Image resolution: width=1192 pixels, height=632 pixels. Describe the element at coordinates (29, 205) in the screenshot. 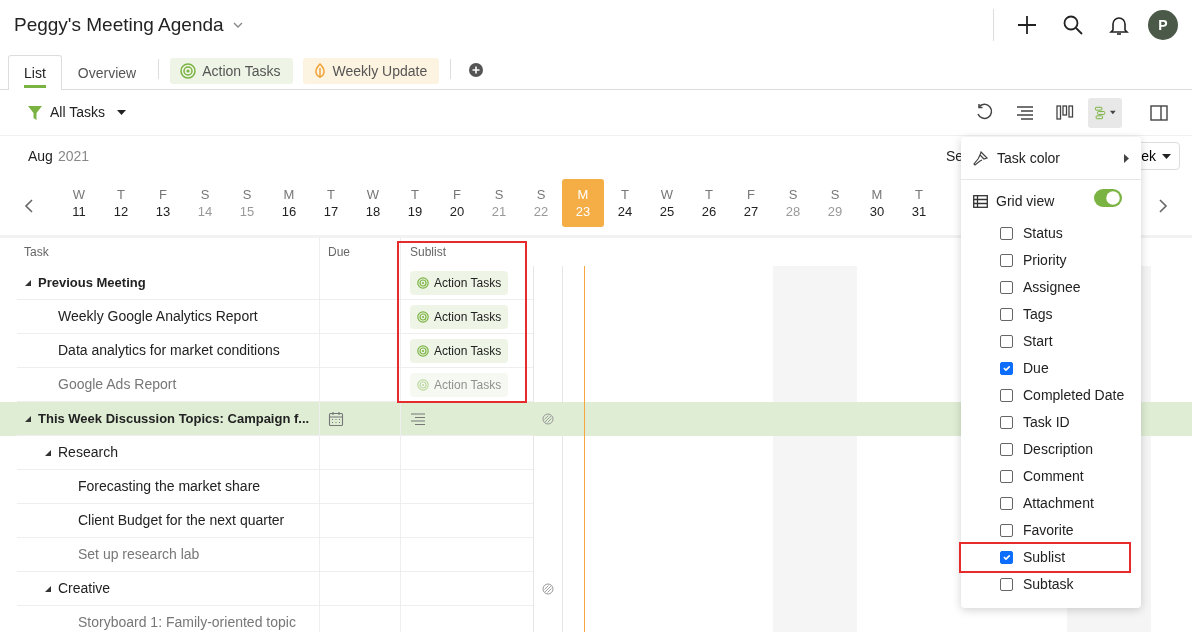

I see `chevron-left-icon` at that location.